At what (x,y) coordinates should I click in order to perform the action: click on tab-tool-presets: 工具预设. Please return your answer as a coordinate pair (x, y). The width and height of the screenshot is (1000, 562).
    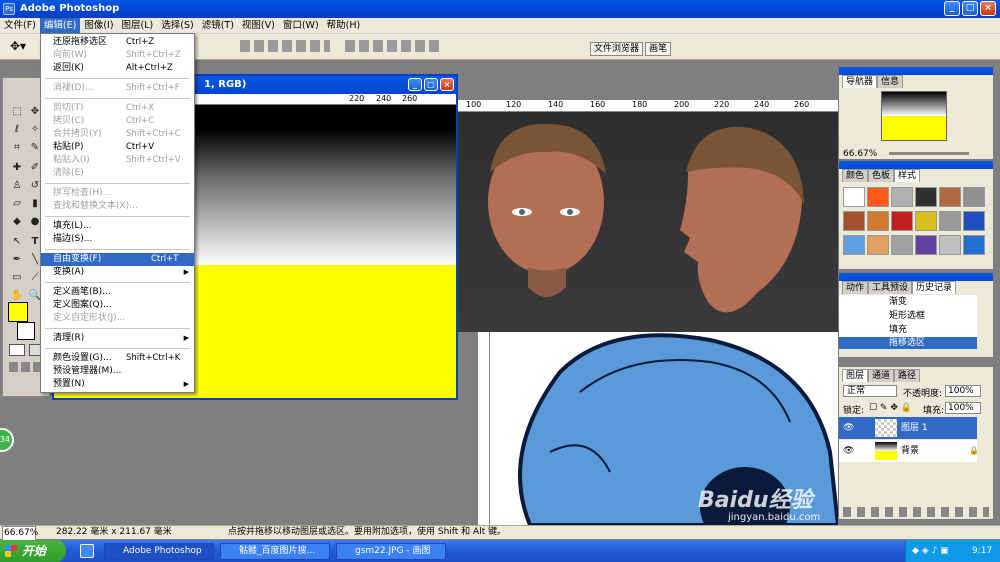
    Looking at the image, I should click on (890, 287).